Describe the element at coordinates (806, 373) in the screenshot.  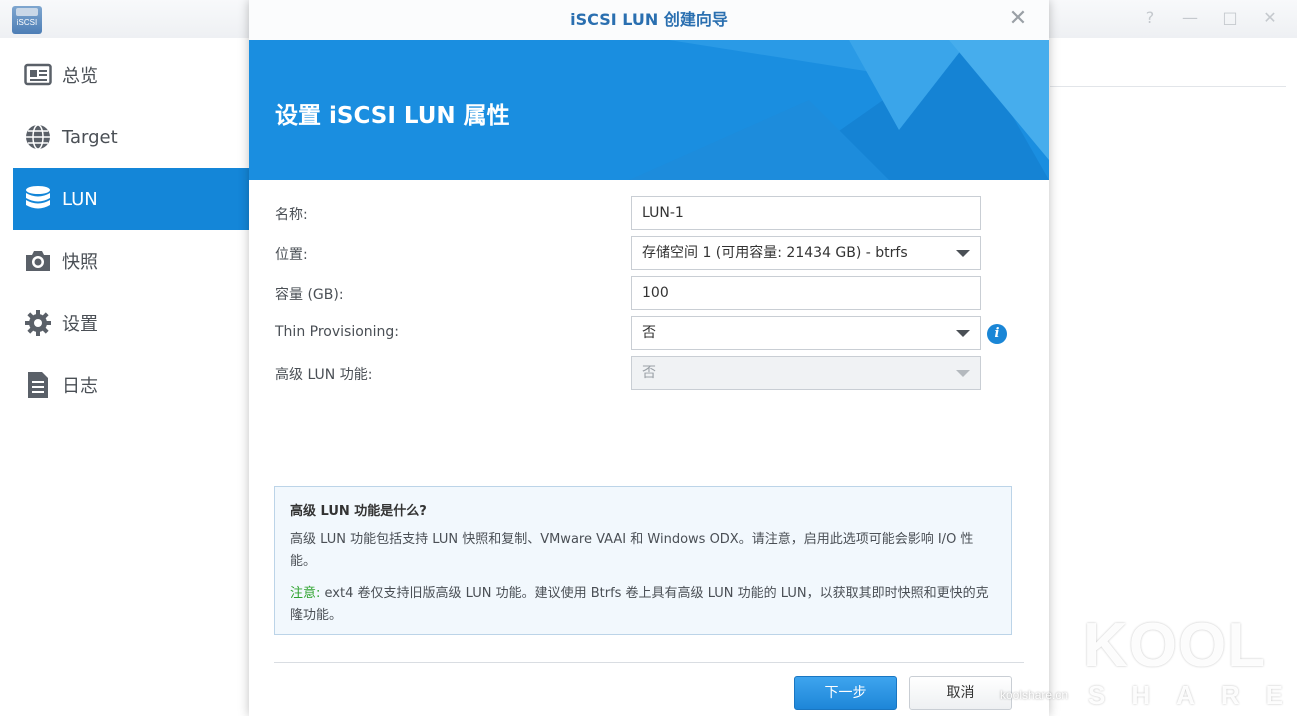
I see `advanced-lun-select: 否` at that location.